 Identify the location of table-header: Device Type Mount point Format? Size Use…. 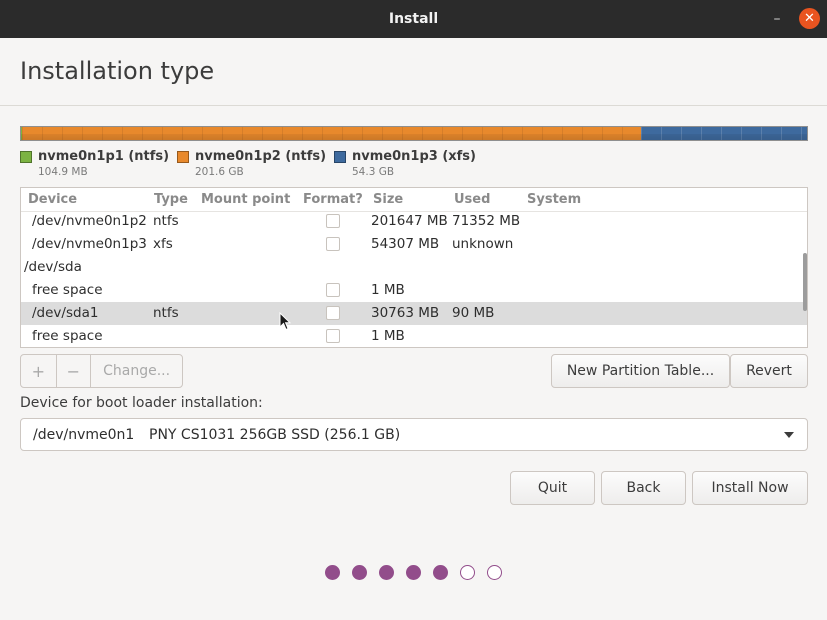
(414, 200).